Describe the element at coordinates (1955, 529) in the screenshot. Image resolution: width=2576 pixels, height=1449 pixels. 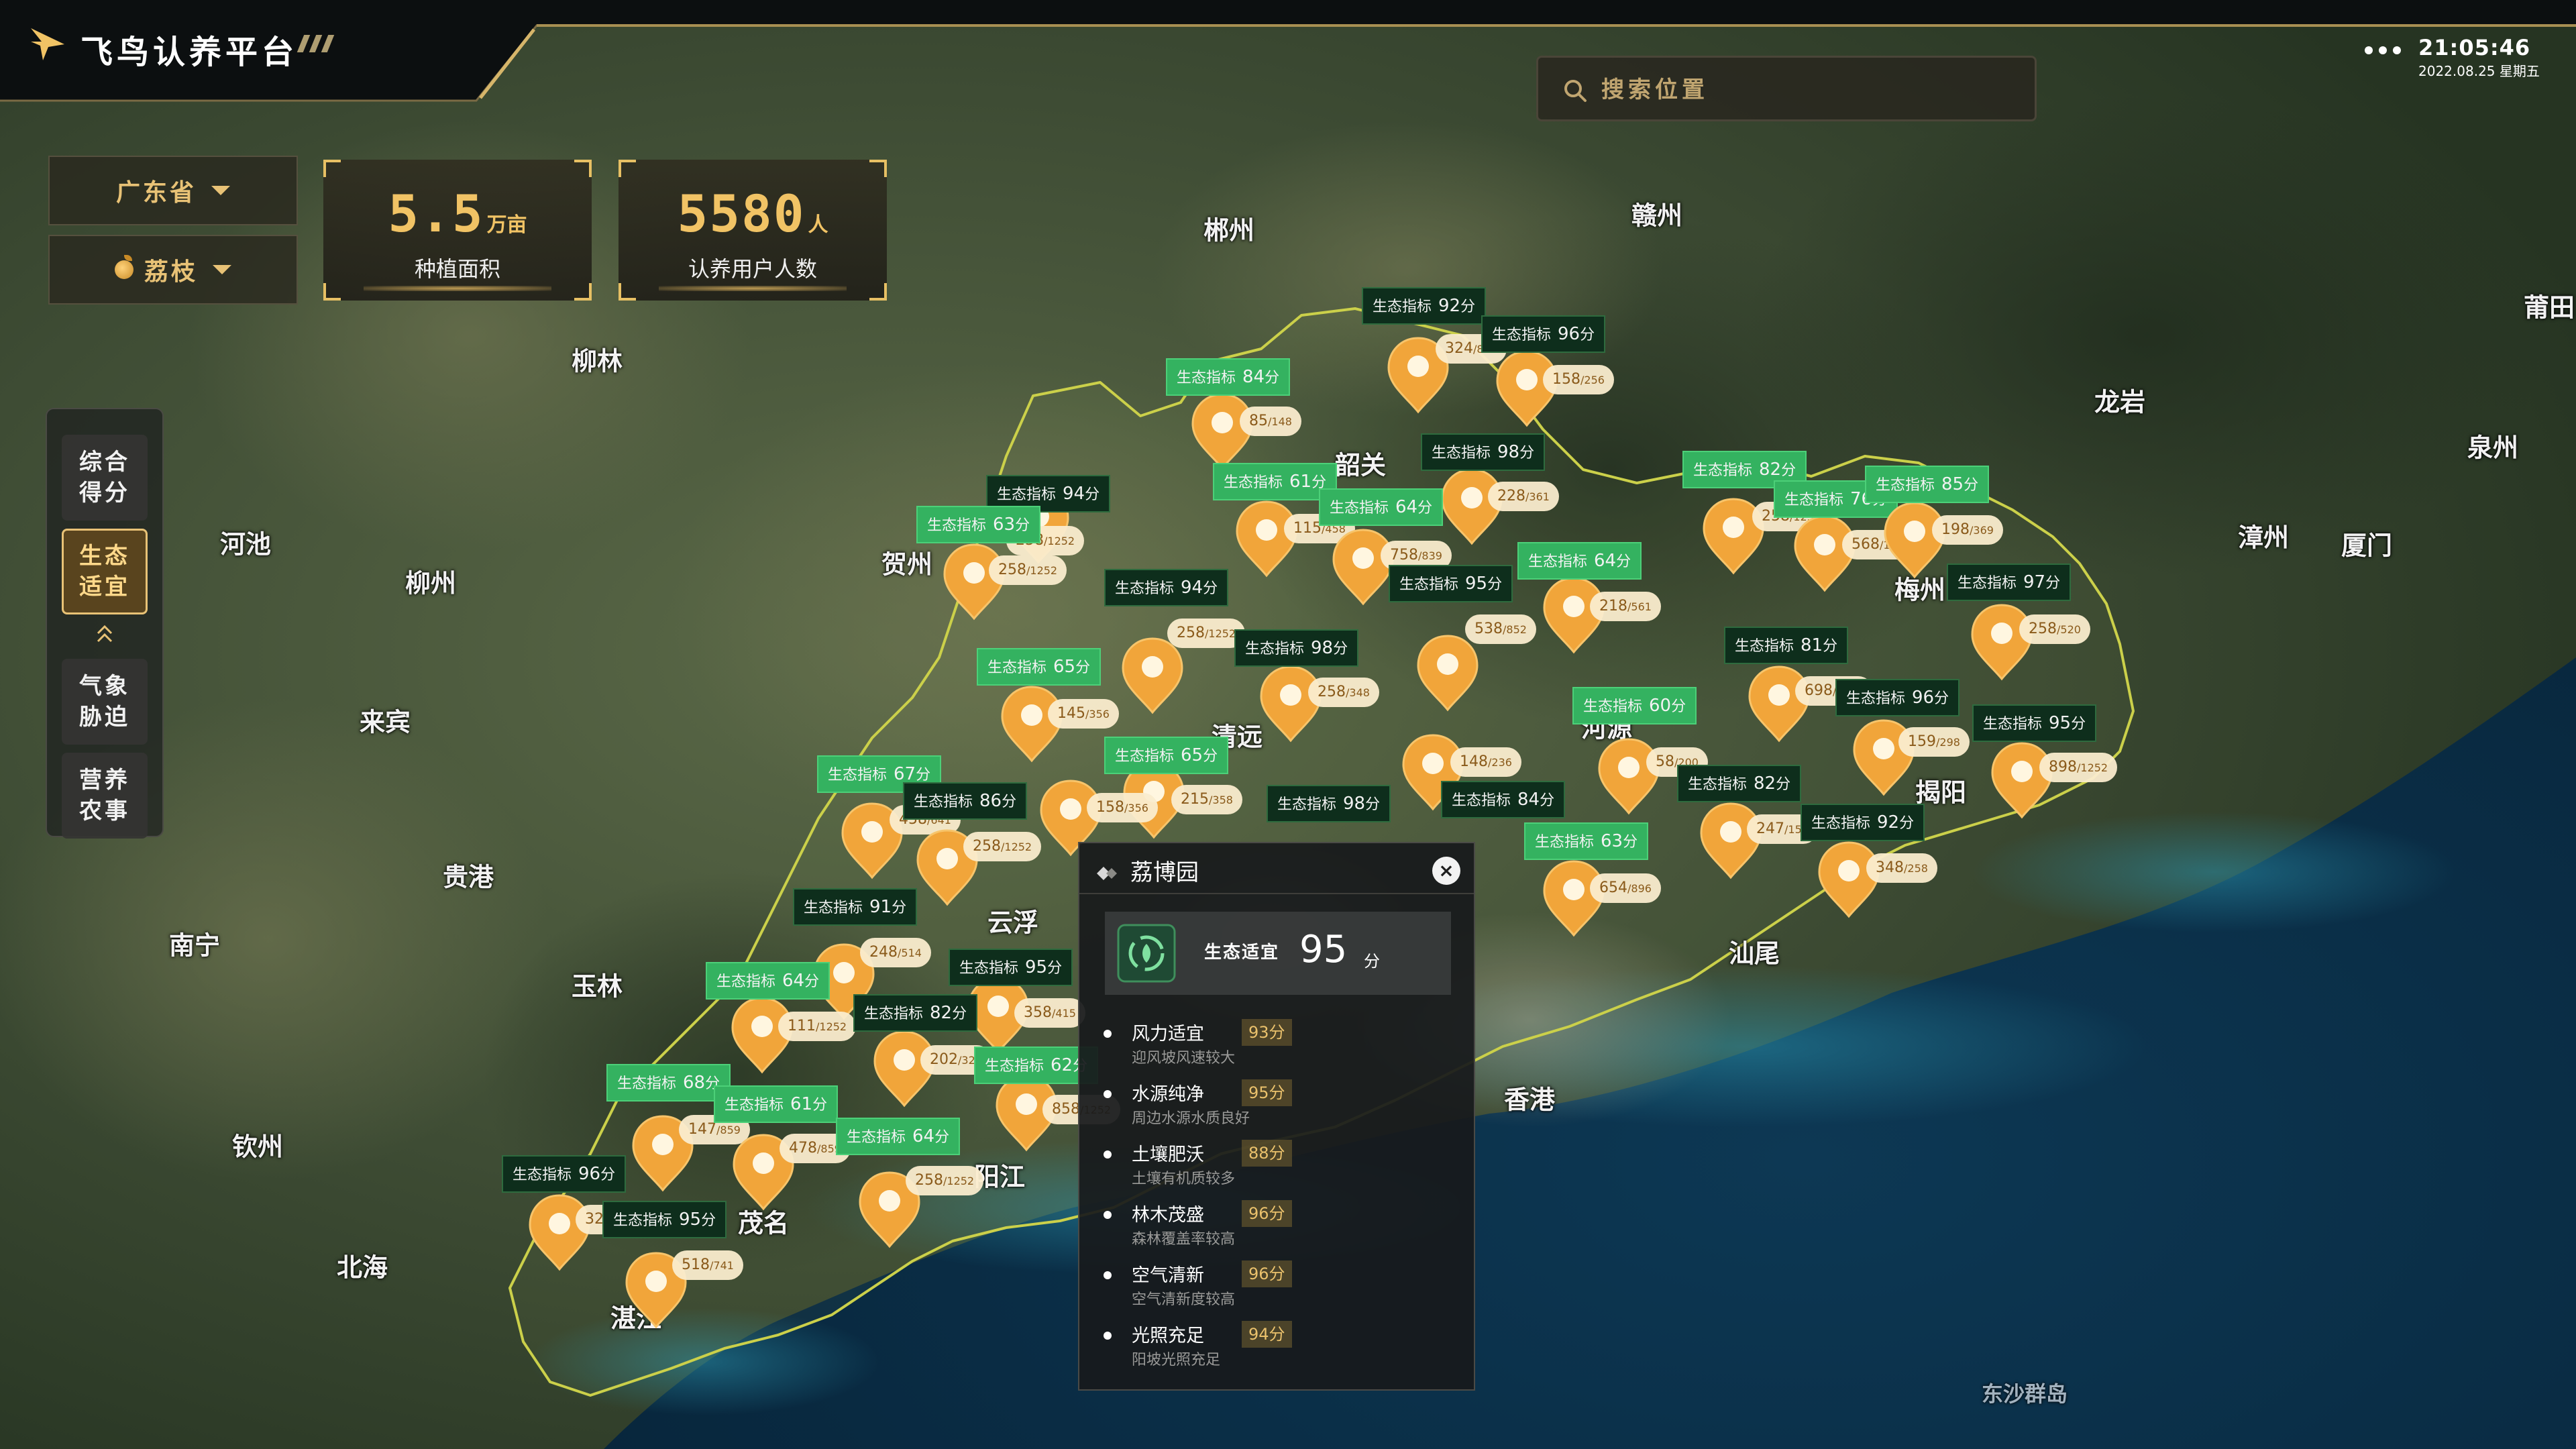
I see `marker-count: 198` at that location.